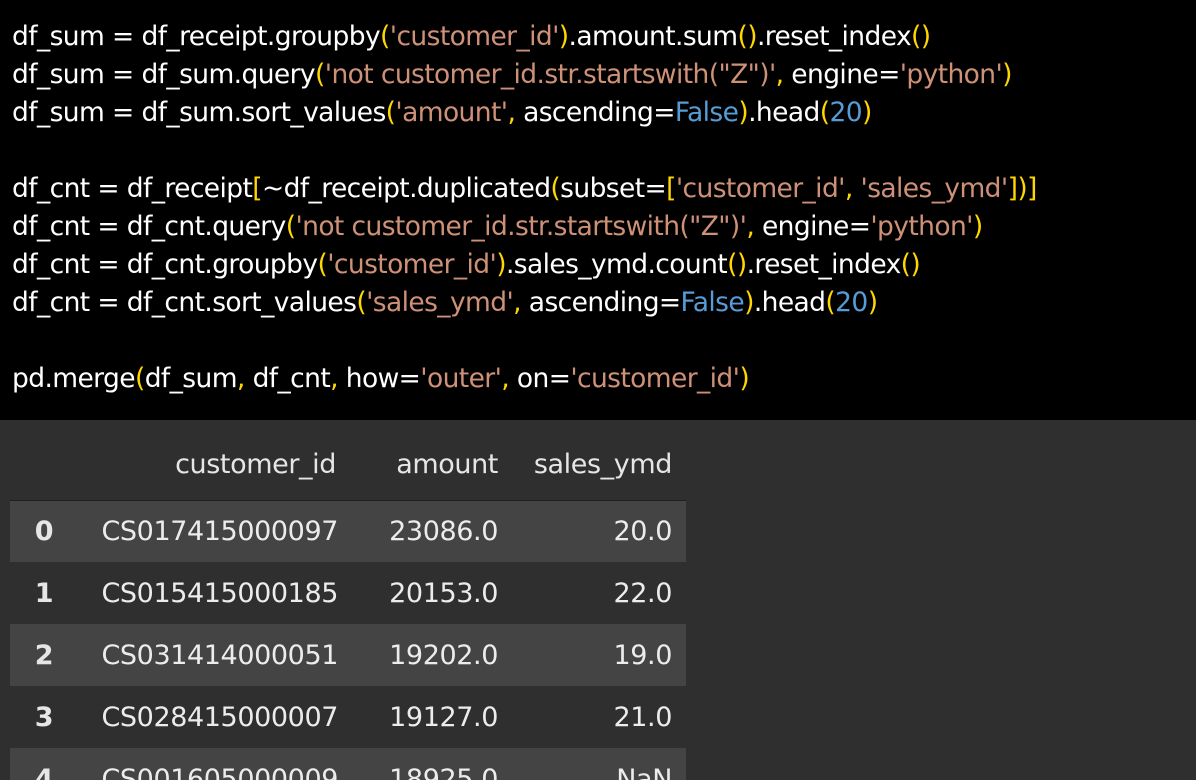 The width and height of the screenshot is (1196, 780). Describe the element at coordinates (44, 717) in the screenshot. I see `row-index: 3` at that location.